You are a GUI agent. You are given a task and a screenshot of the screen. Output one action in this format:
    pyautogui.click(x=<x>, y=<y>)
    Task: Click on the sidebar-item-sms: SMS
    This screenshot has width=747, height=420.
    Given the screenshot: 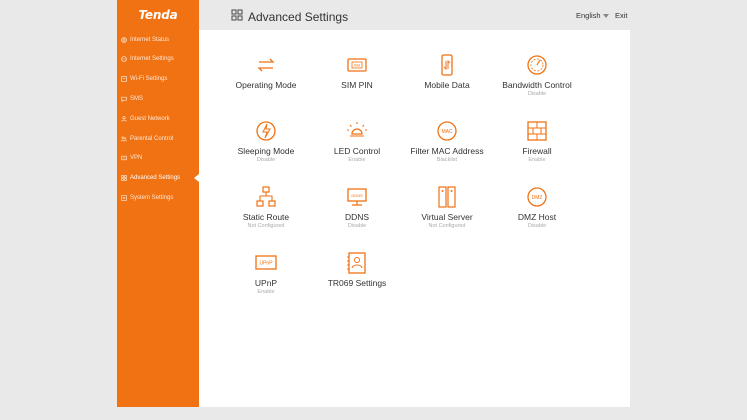 What is the action you would take?
    pyautogui.click(x=160, y=99)
    